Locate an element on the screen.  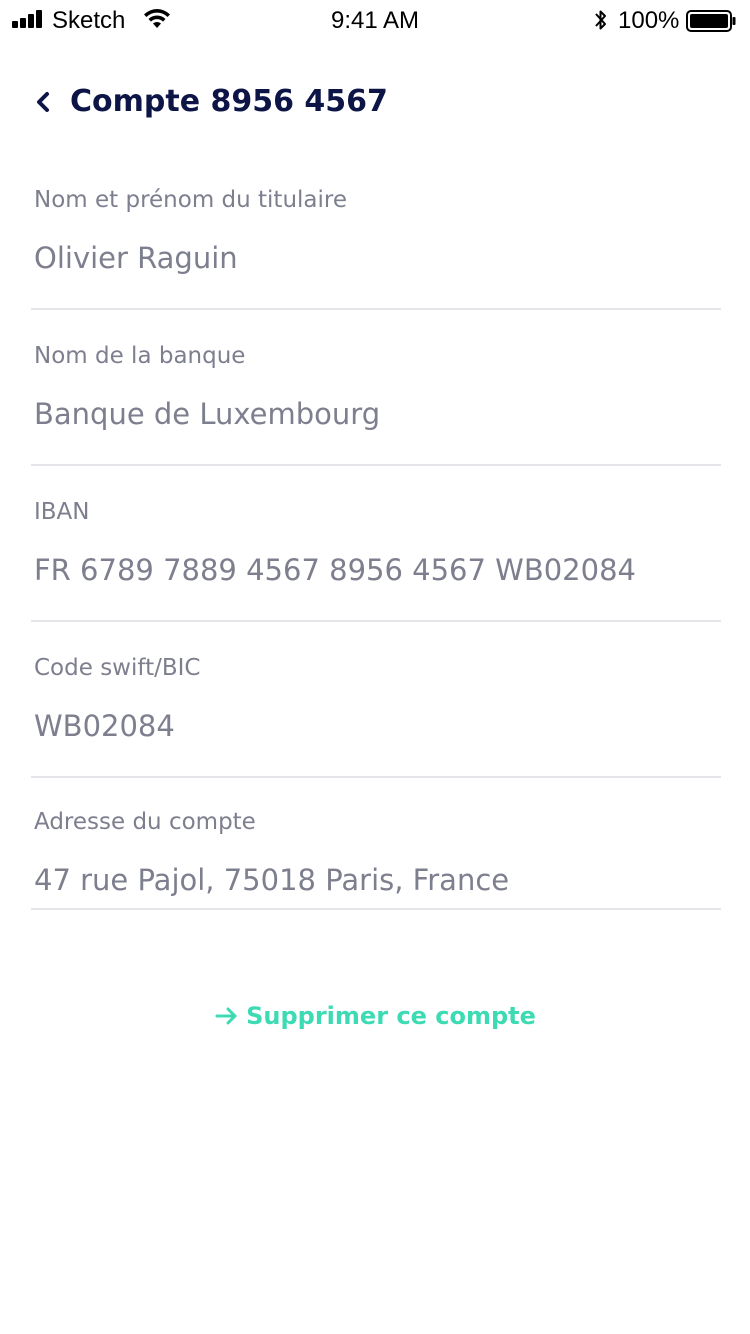
navigation-header: Compte 8956 4567 is located at coordinates (375, 102).